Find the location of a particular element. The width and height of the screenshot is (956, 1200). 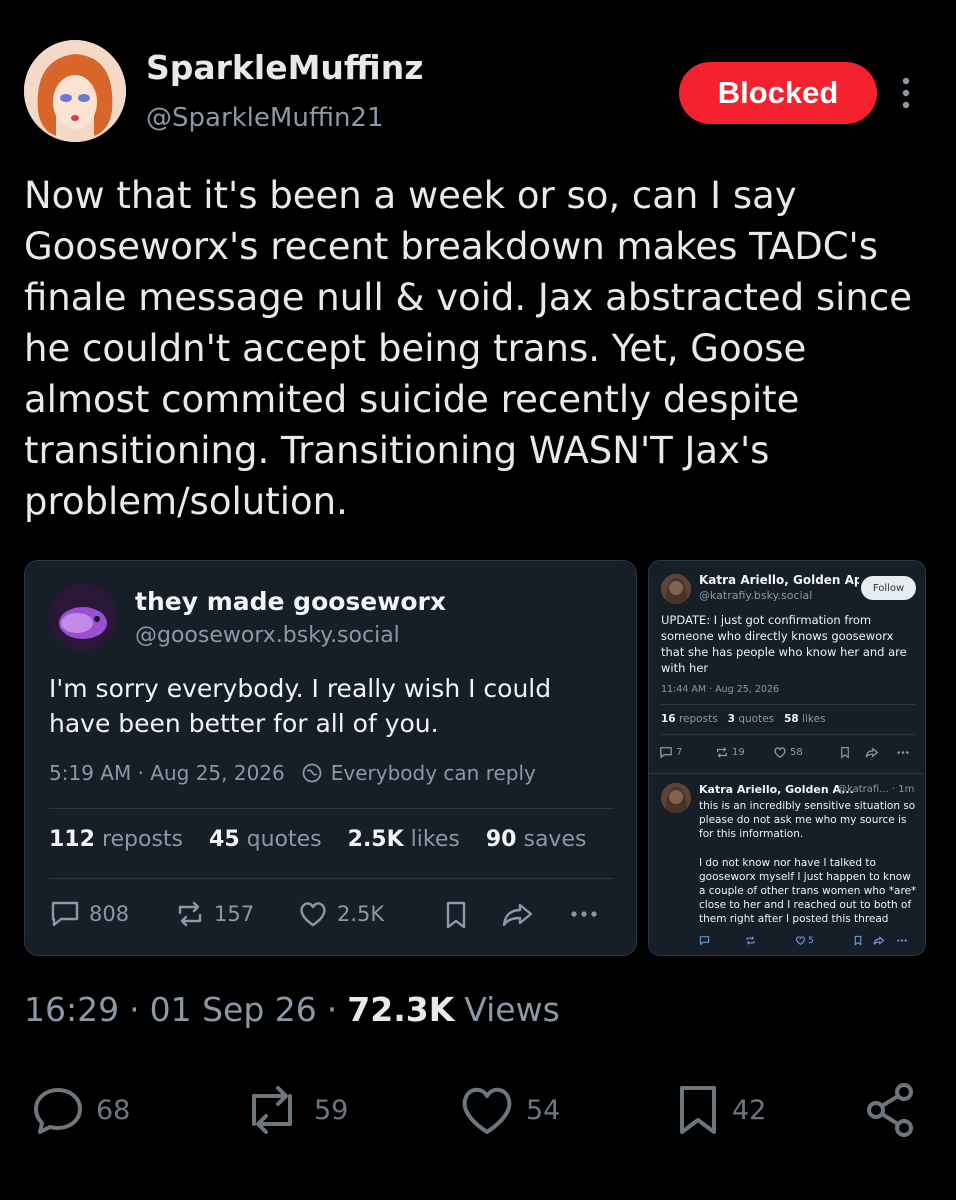

thread-stats: 16 reposts 3 quotes 58 likes is located at coordinates (743, 719).